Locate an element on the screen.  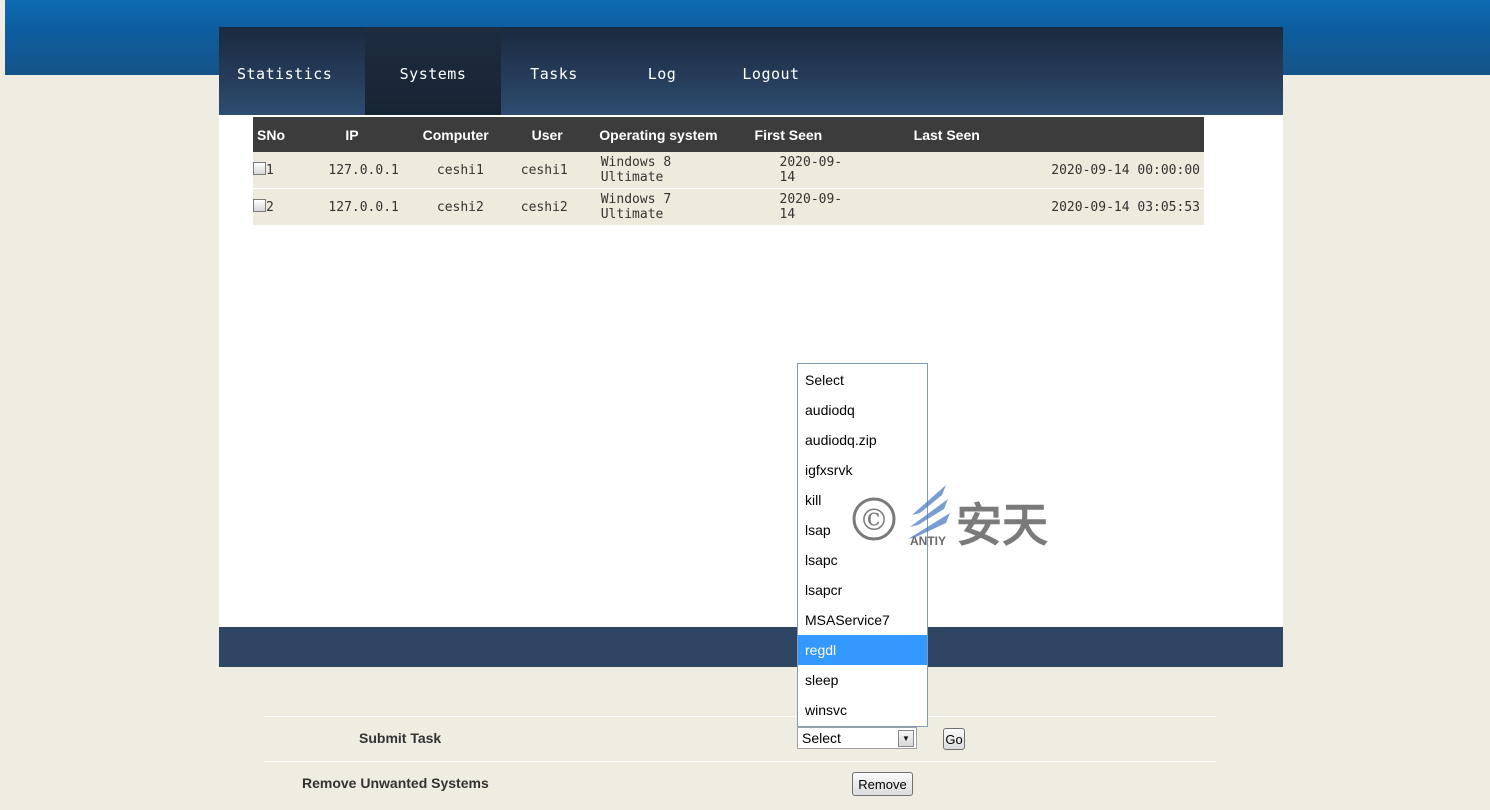
row-os: Windows 8 Ultimate is located at coordinates (643, 170).